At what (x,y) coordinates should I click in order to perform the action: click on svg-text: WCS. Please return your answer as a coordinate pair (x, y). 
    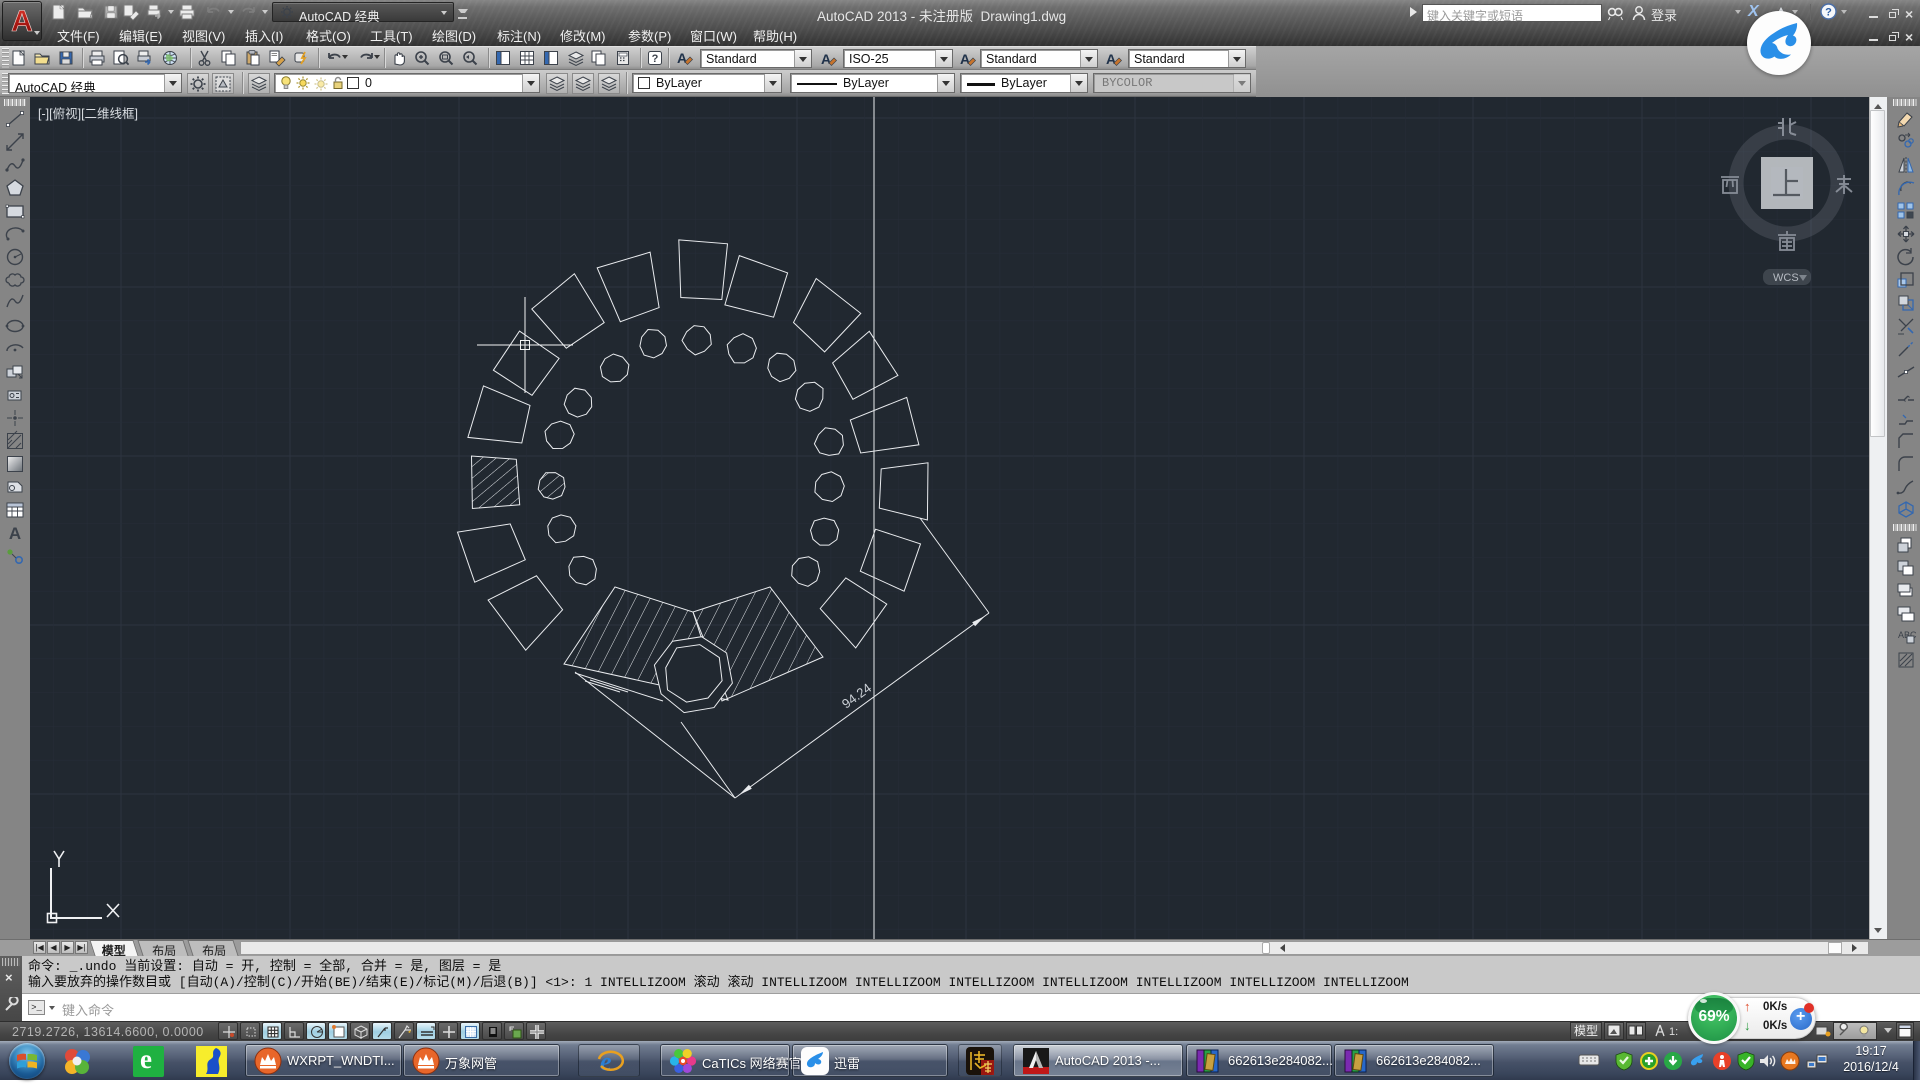
    Looking at the image, I should click on (1786, 278).